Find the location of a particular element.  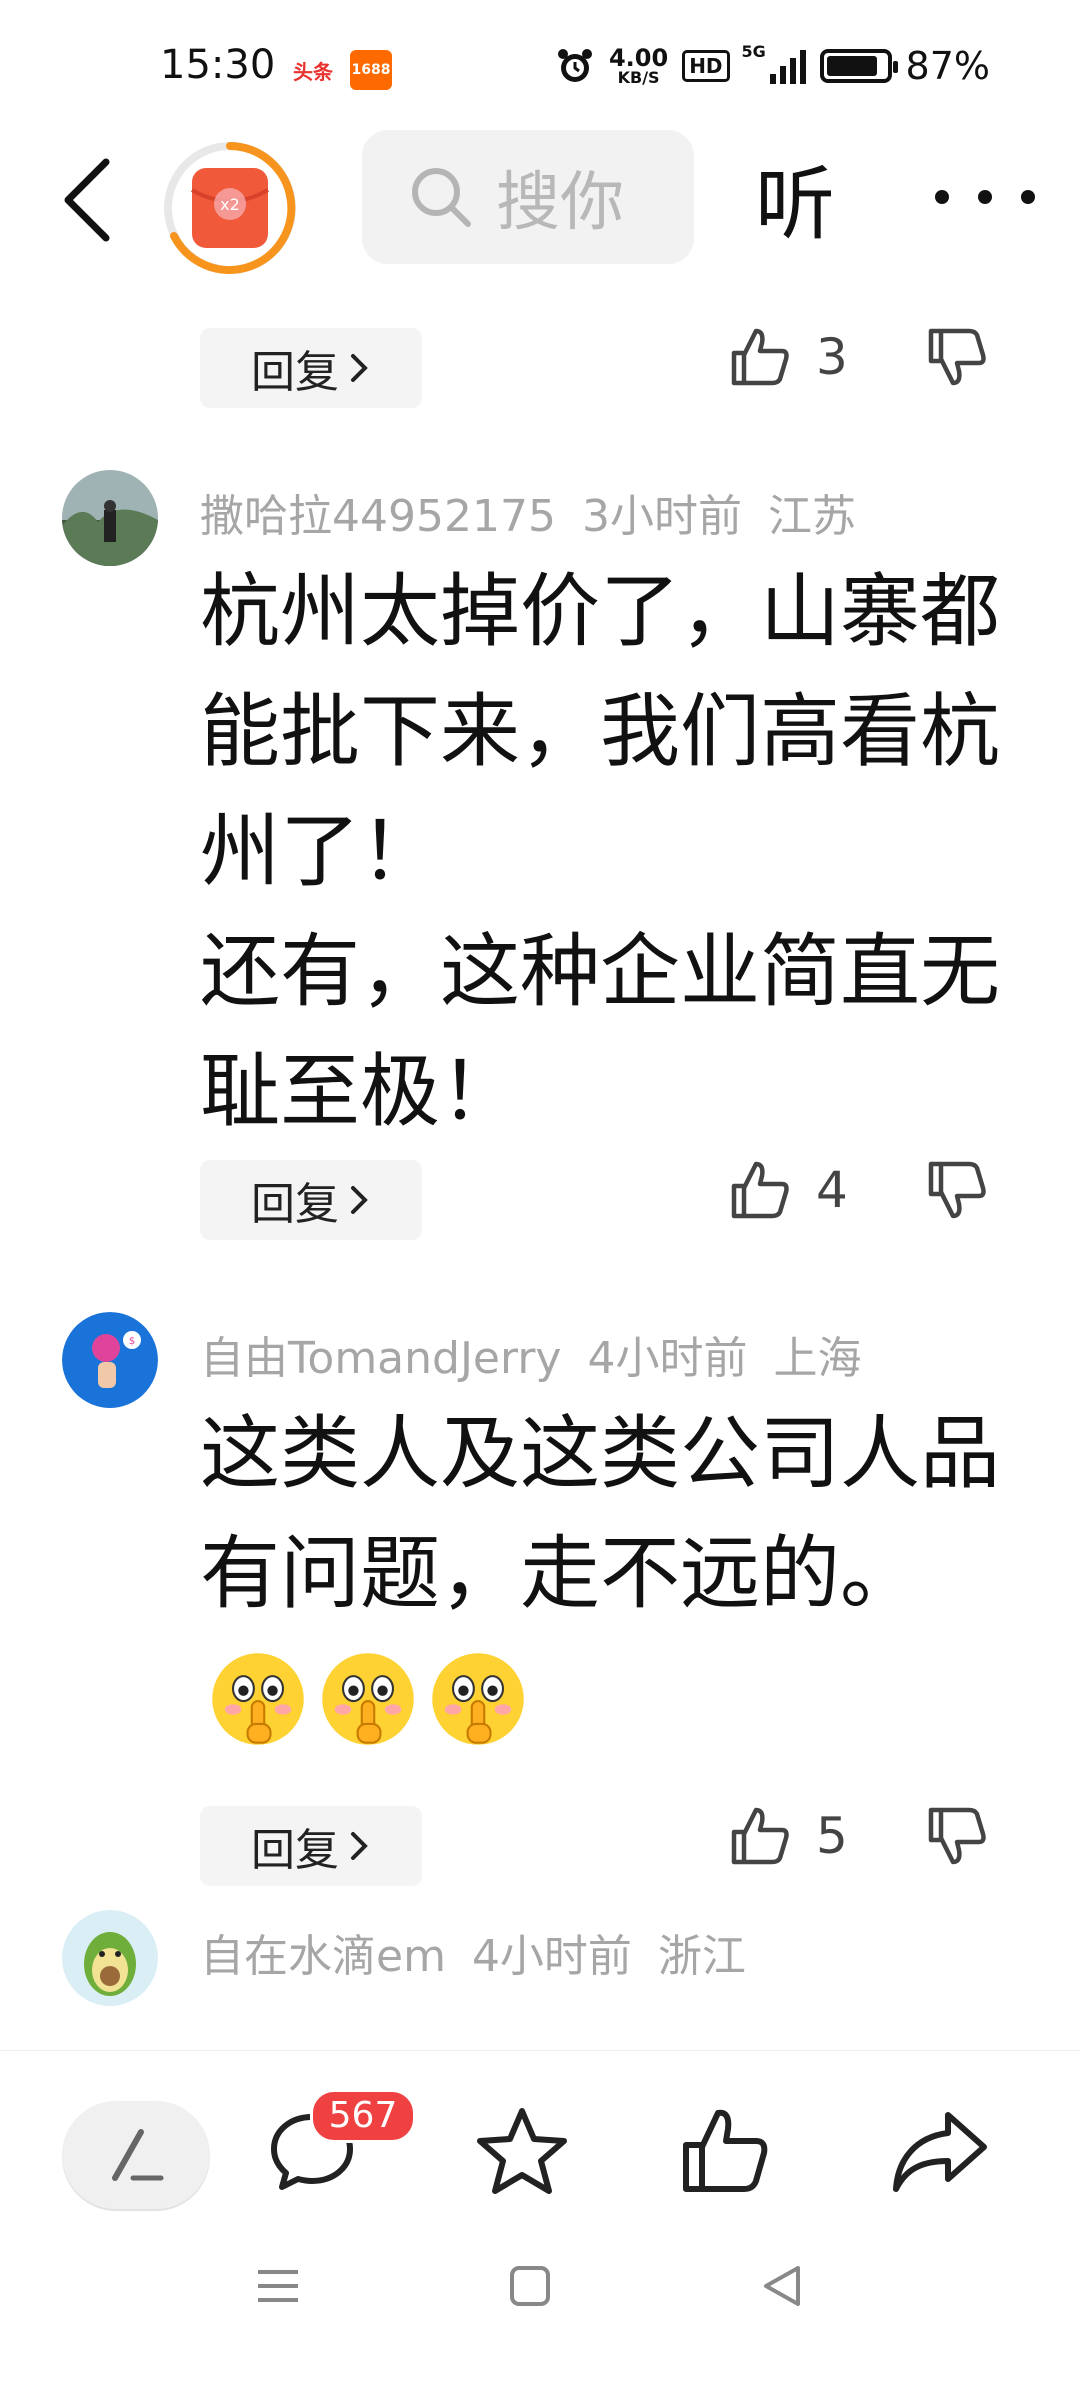

like-button: 3 is located at coordinates (788, 357).